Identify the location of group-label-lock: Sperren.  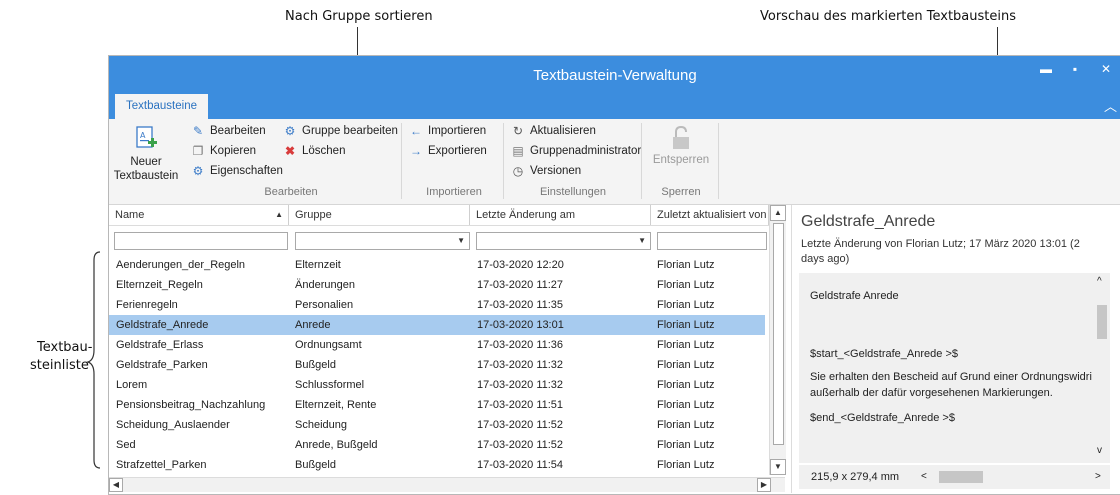
(681, 192).